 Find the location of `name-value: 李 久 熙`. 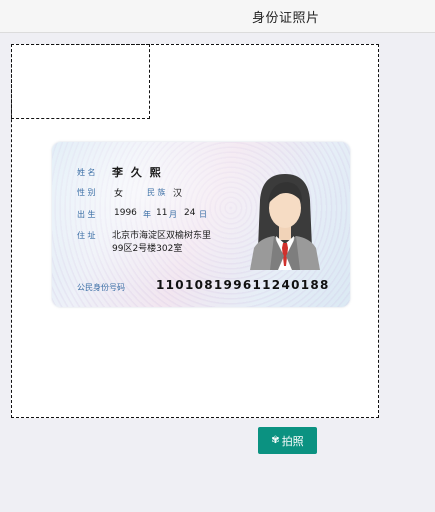

name-value: 李 久 熙 is located at coordinates (137, 172).